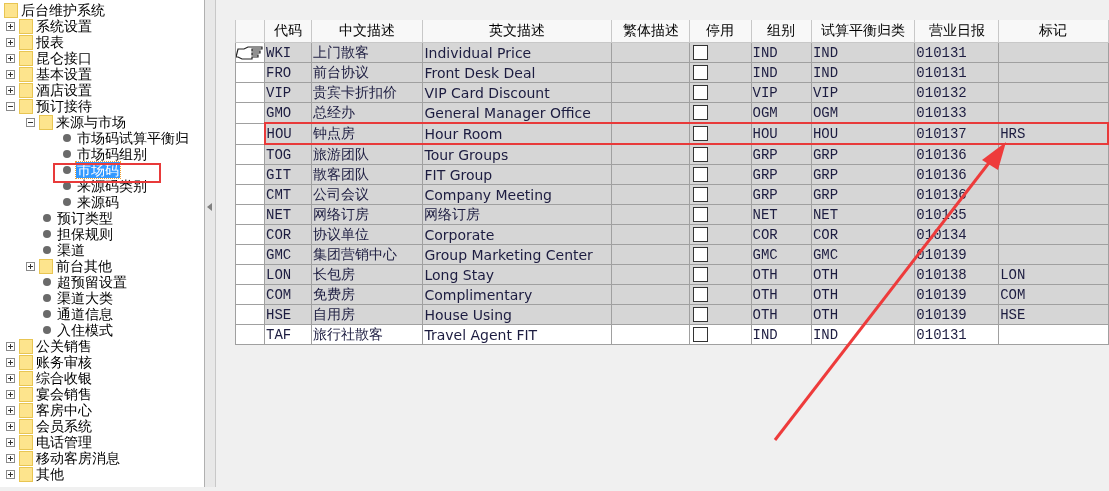 The width and height of the screenshot is (1109, 491). I want to click on tree-item: 客房中心, so click(64, 410).